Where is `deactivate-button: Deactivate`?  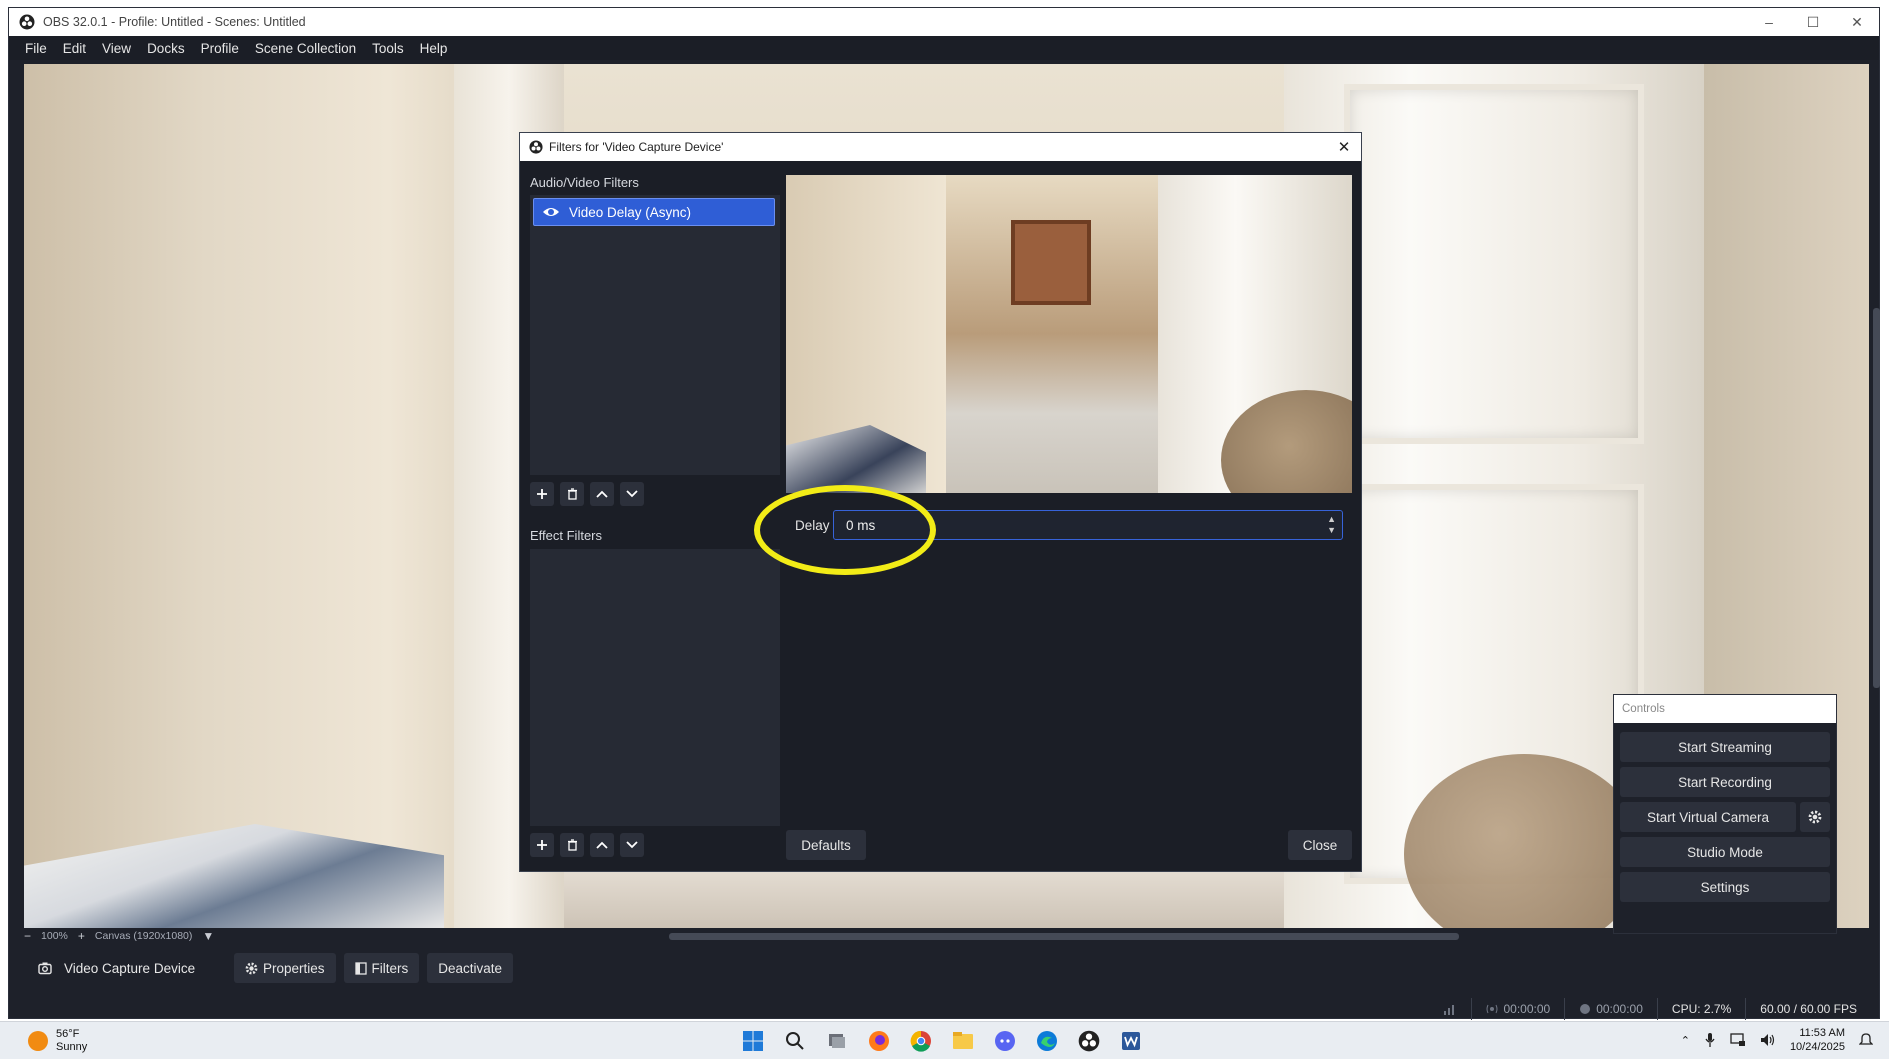 deactivate-button: Deactivate is located at coordinates (470, 968).